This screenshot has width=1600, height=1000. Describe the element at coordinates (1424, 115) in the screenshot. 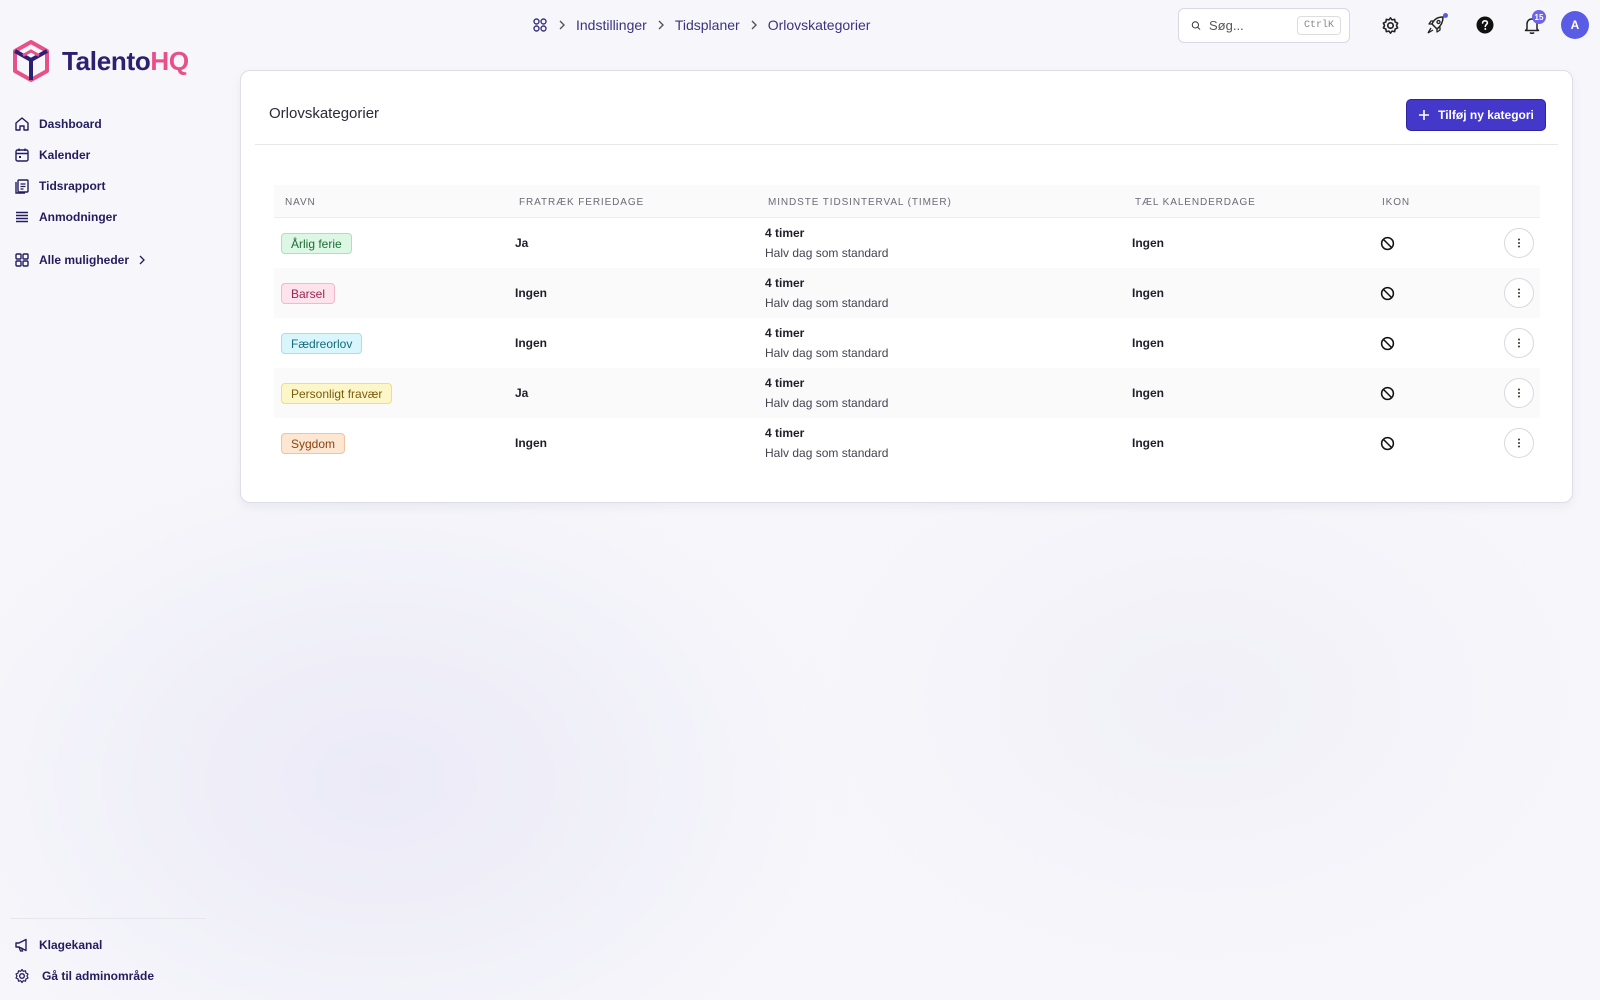

I see `plus-icon` at that location.